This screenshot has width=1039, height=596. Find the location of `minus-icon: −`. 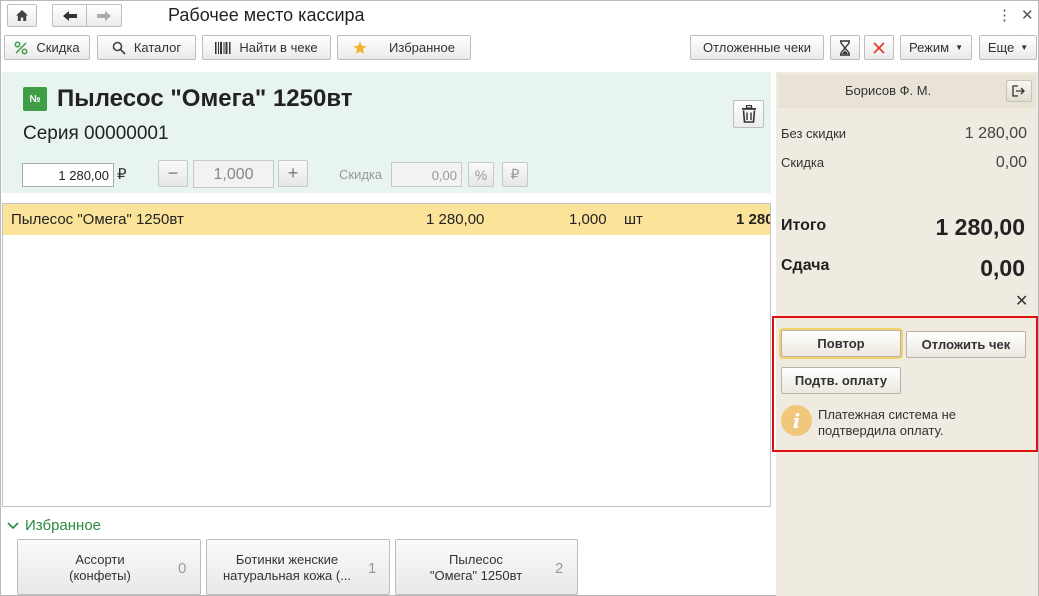

minus-icon: − is located at coordinates (173, 173).